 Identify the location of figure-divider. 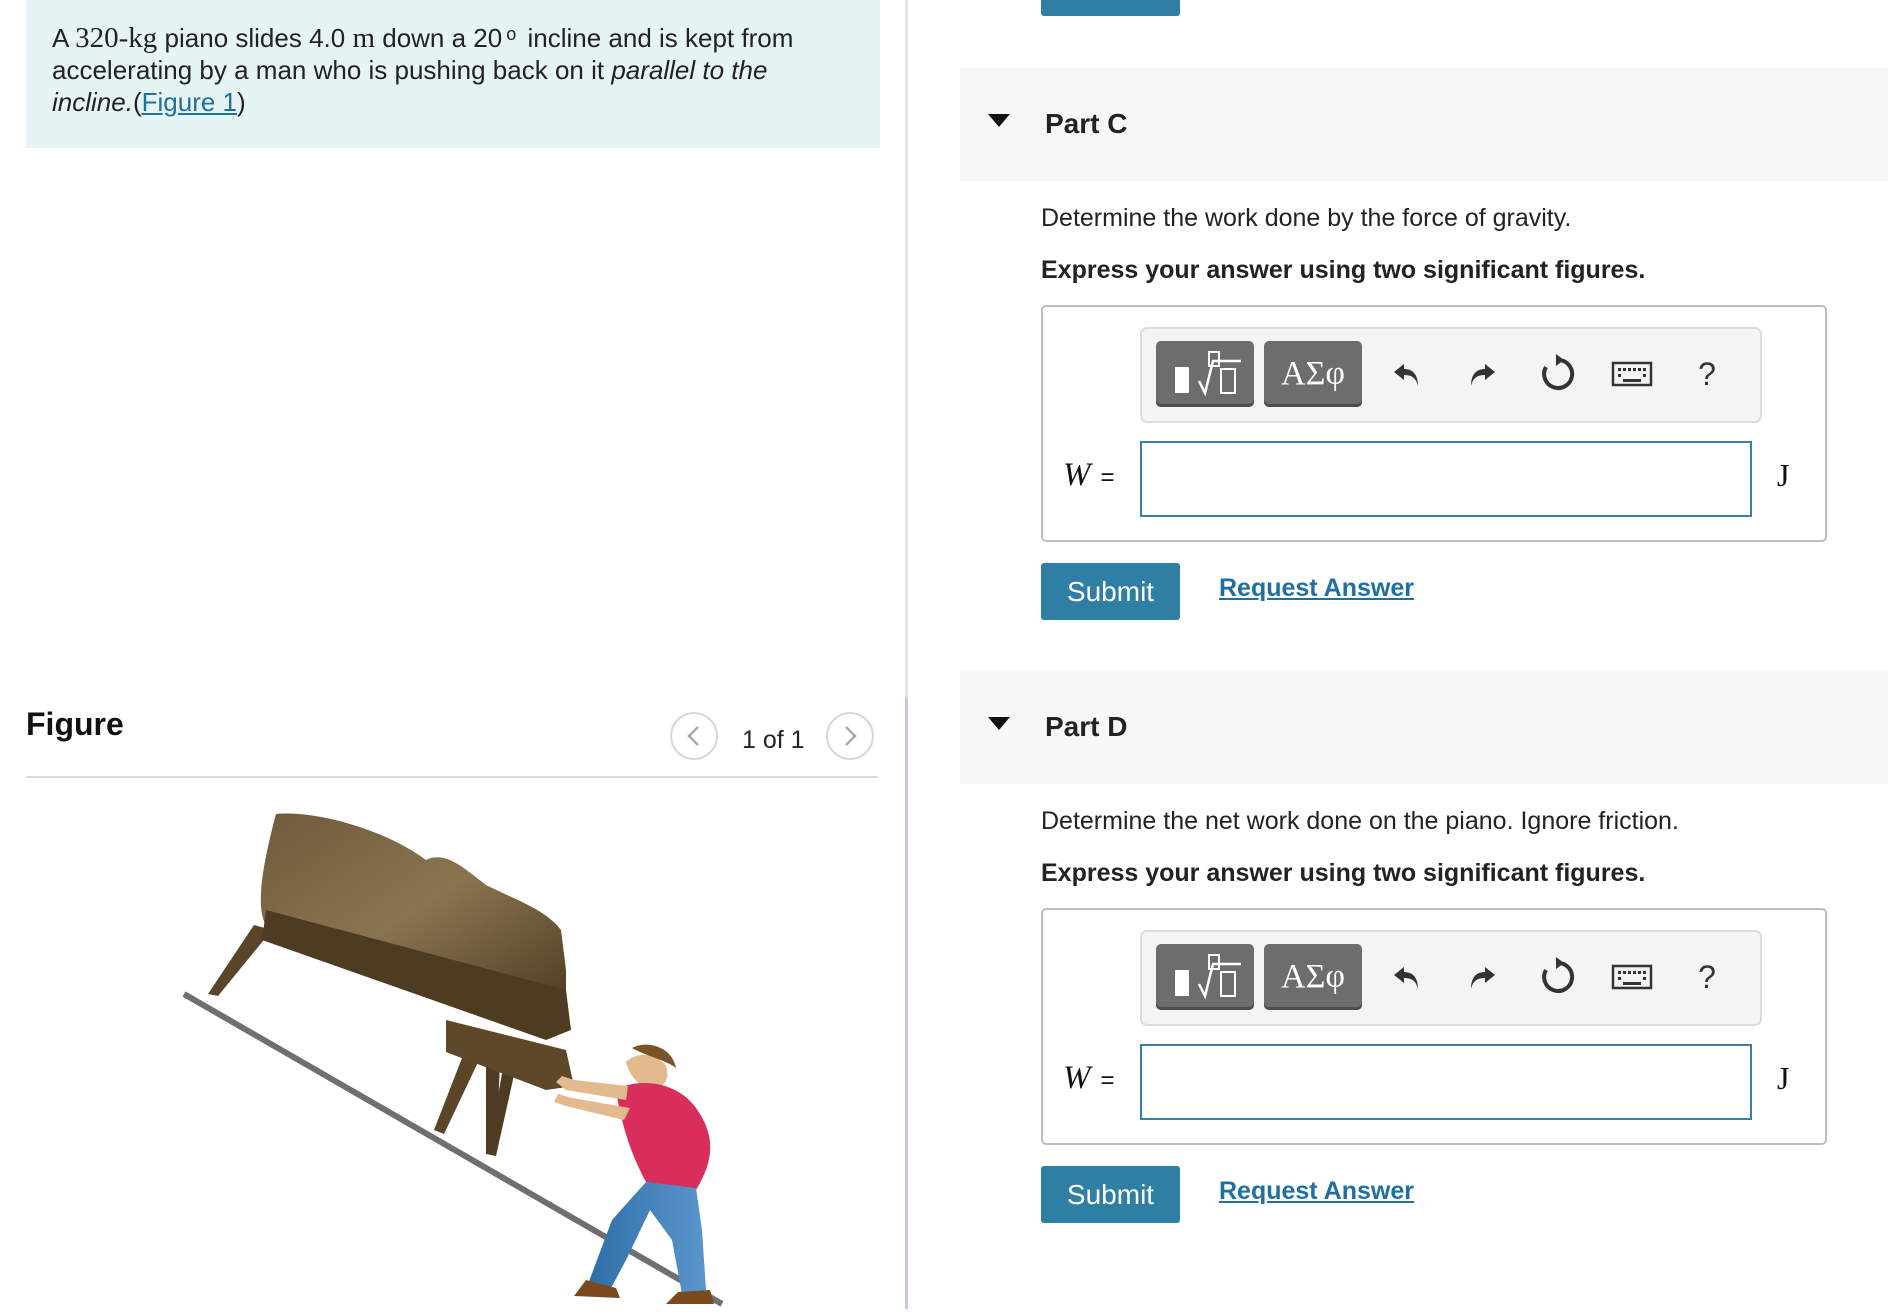
(452, 777).